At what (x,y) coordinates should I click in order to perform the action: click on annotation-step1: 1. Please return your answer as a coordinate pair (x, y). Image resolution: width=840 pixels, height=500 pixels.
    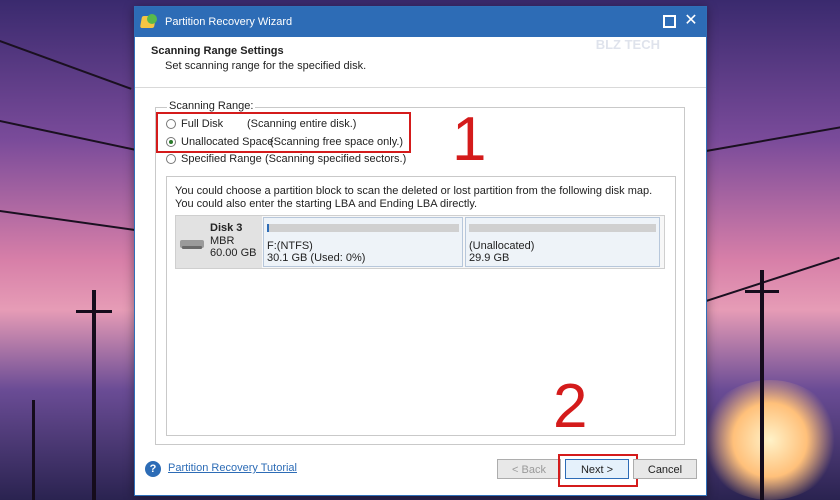
    Looking at the image, I should click on (469, 139).